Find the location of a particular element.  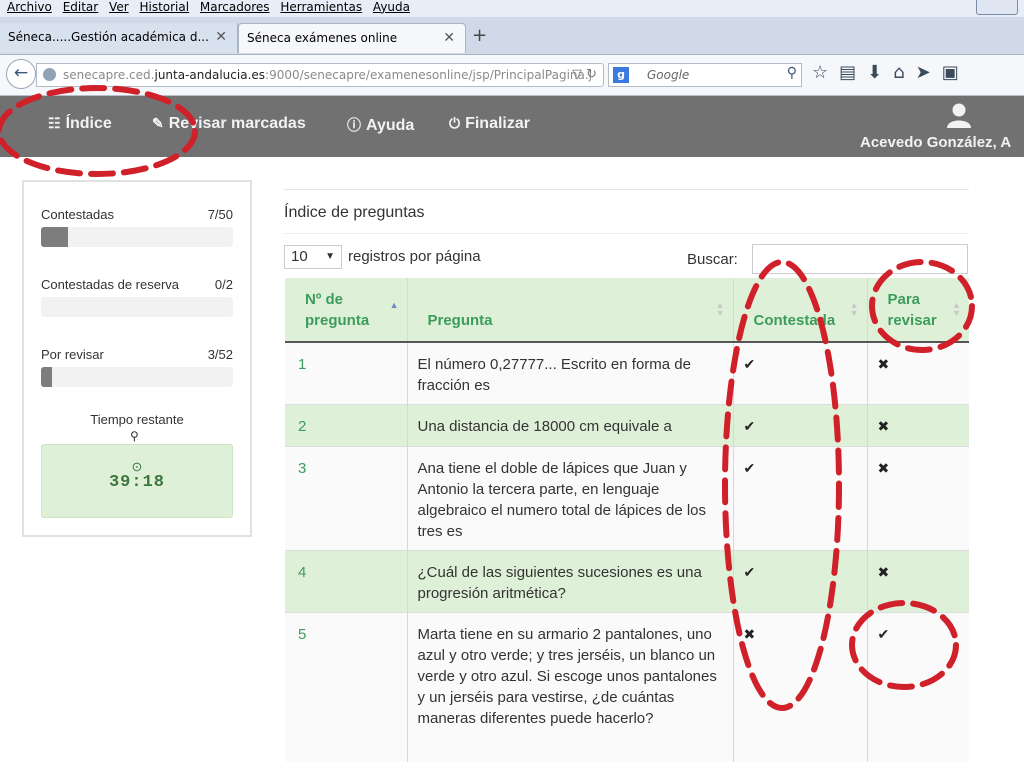

search-input: g Google ⚲ is located at coordinates (705, 75).